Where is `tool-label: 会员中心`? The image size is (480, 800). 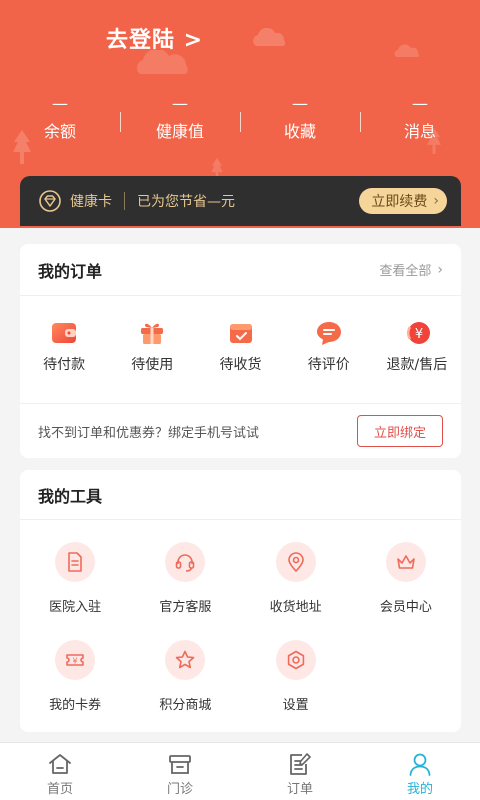
tool-label: 会员中心 is located at coordinates (405, 607).